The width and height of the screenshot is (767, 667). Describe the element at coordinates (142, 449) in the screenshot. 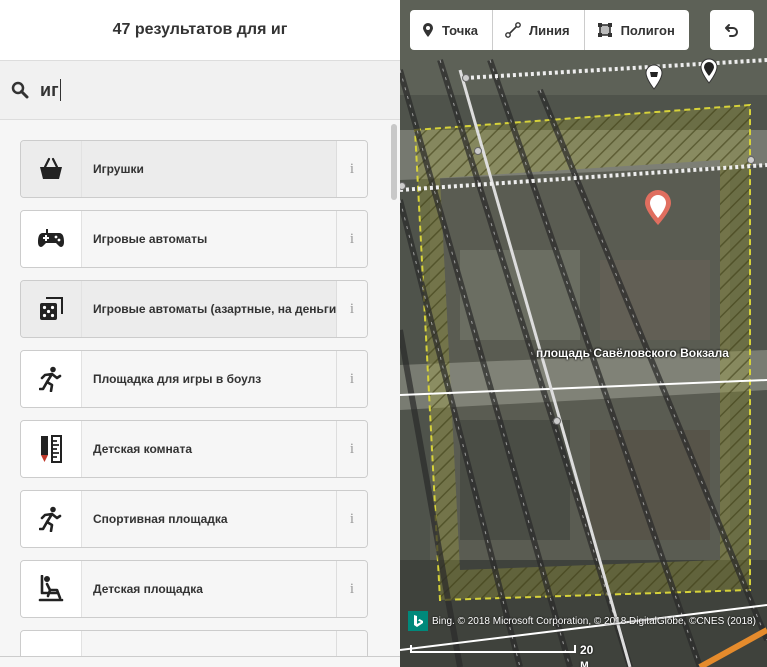

I see `result-label: Детская комната` at that location.